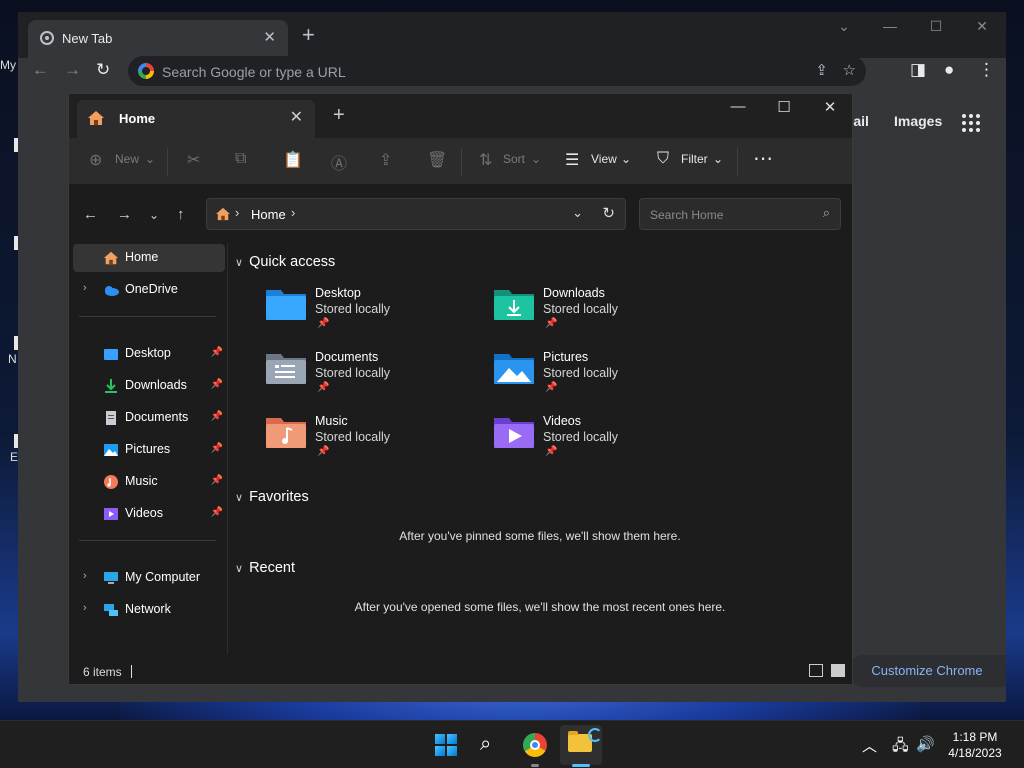 The height and width of the screenshot is (768, 1024). I want to click on menu-dots-icon: ⋮, so click(986, 70).